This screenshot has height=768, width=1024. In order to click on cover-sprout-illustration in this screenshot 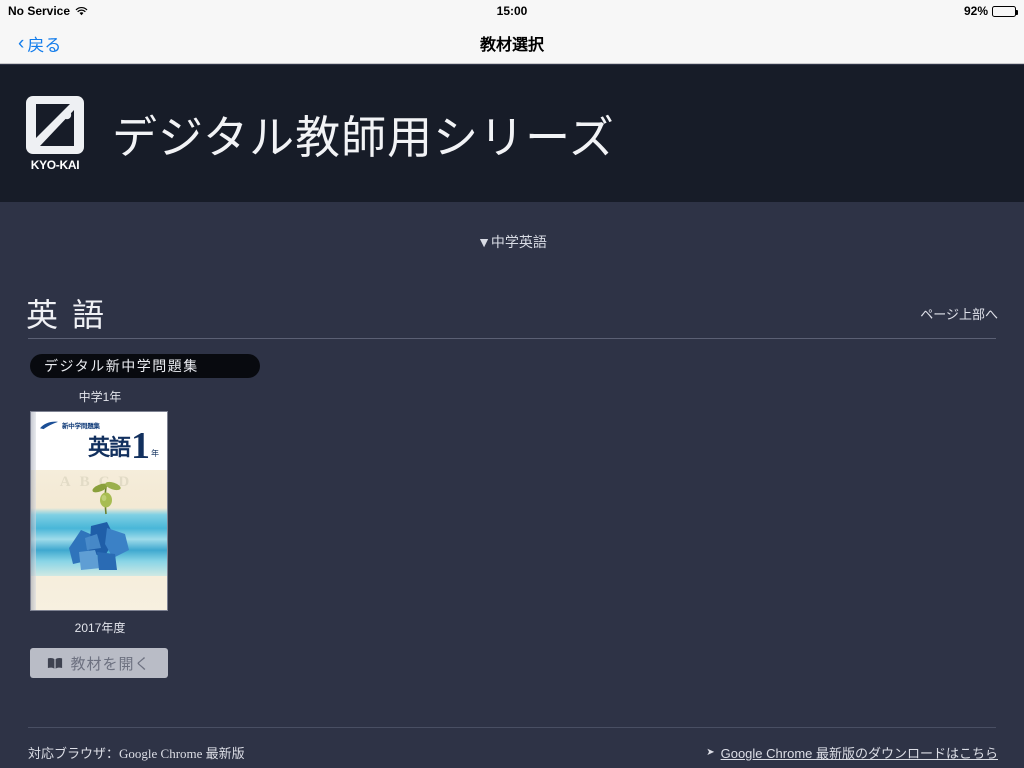, I will do `click(106, 496)`.